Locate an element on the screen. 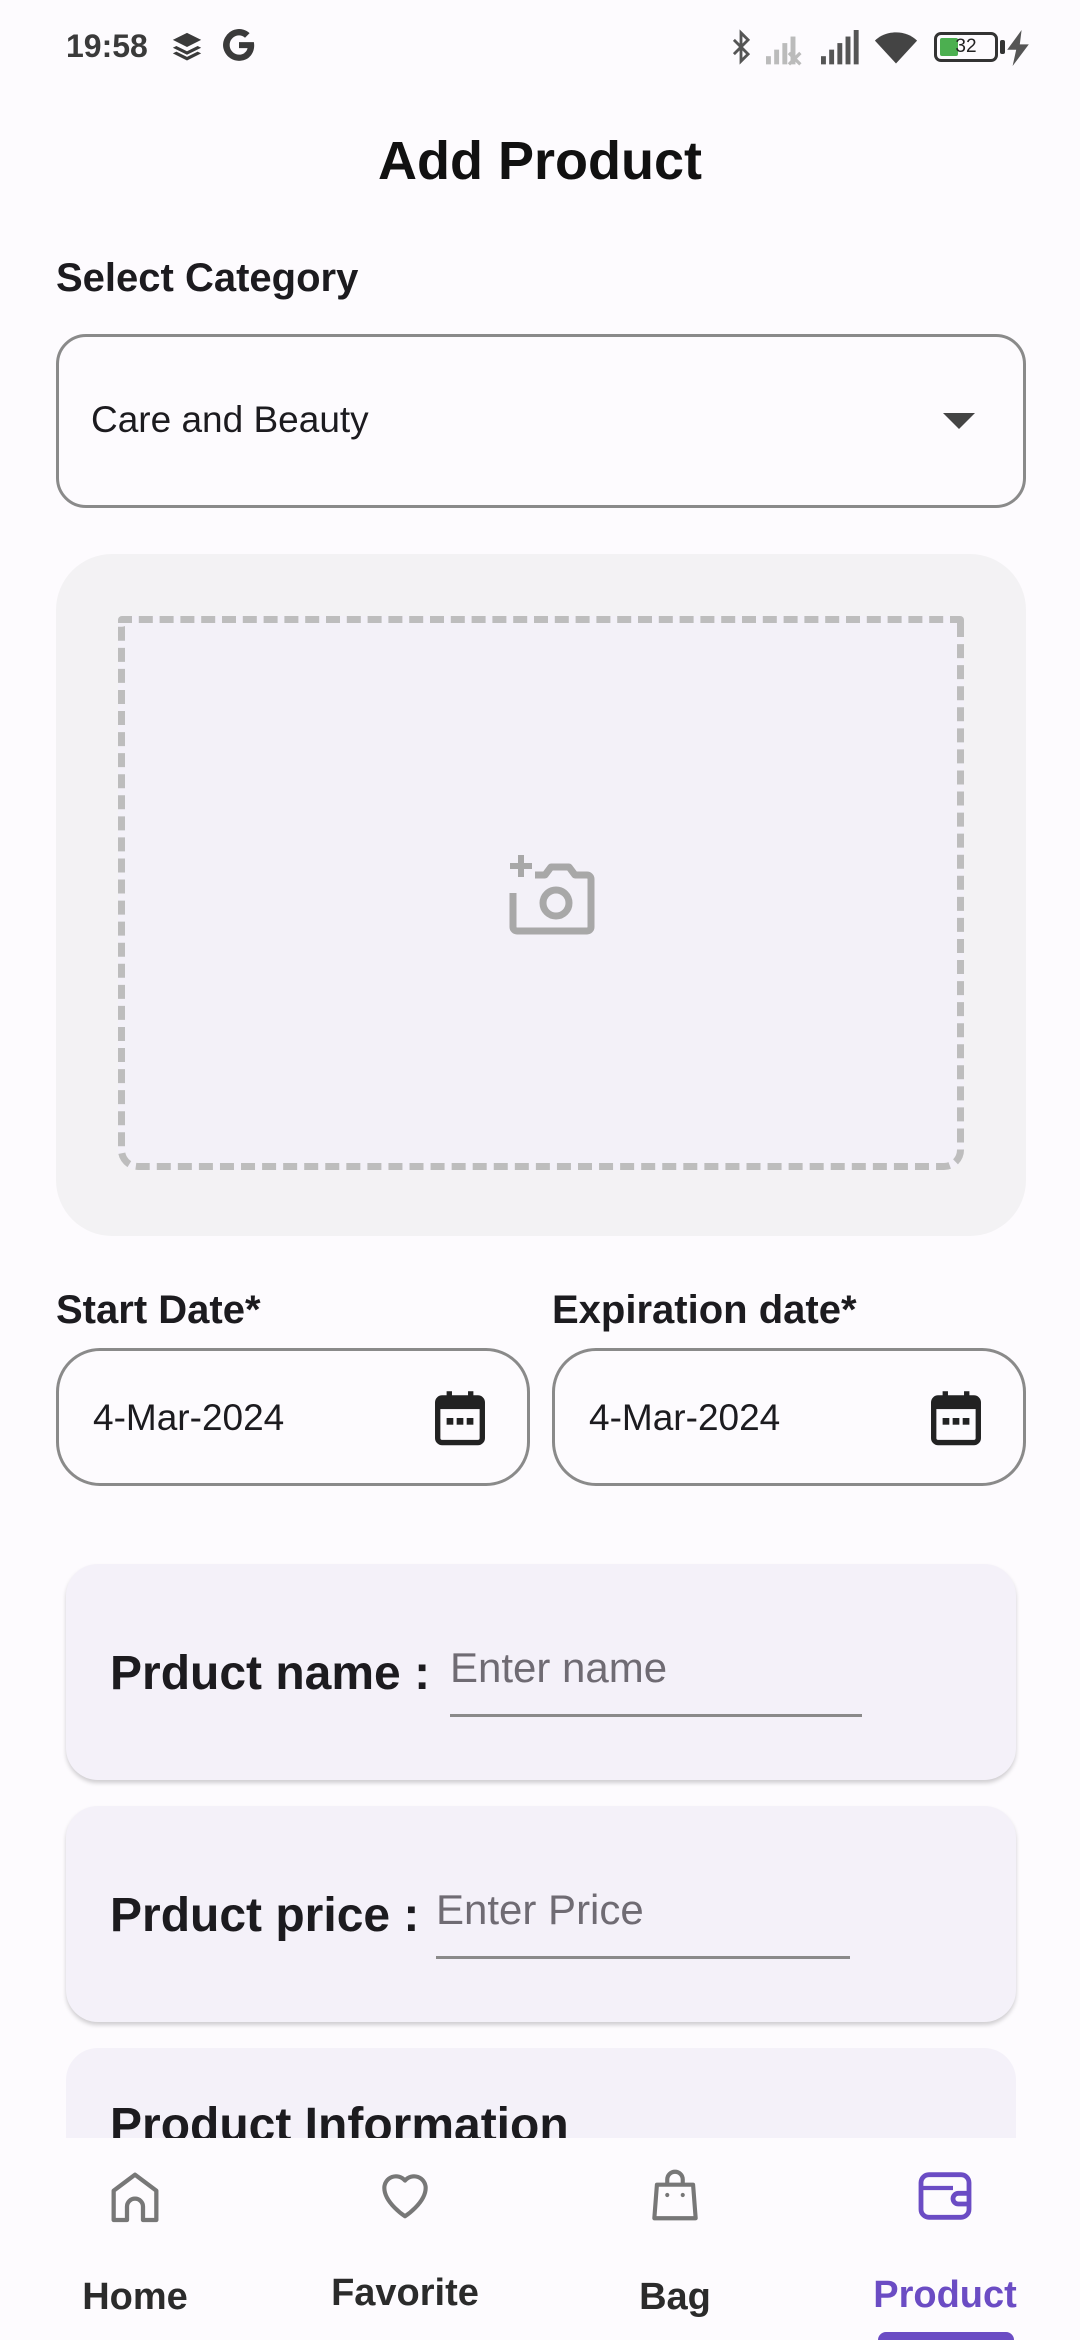 Image resolution: width=1080 pixels, height=2340 pixels. battery-level: 32 is located at coordinates (966, 46).